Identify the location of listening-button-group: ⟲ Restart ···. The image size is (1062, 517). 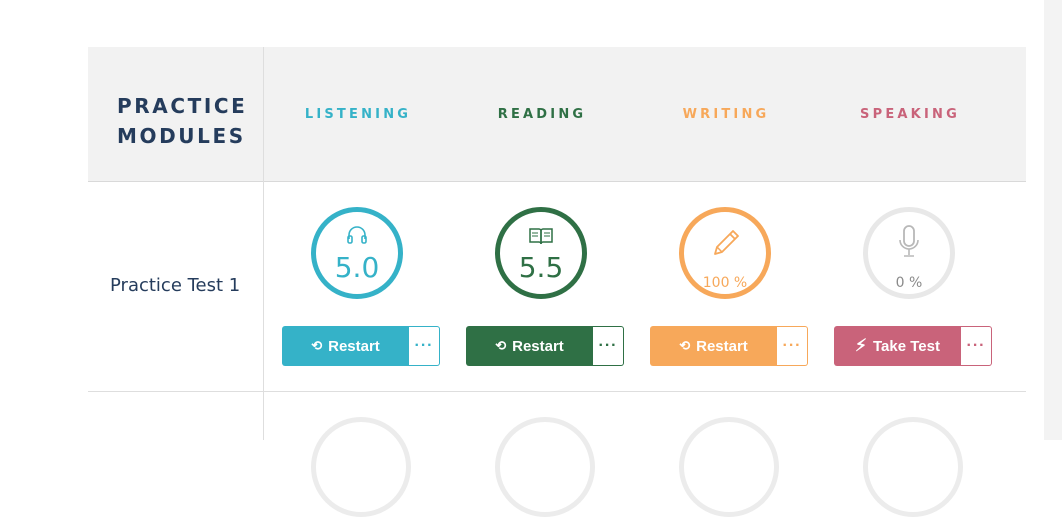
(361, 346).